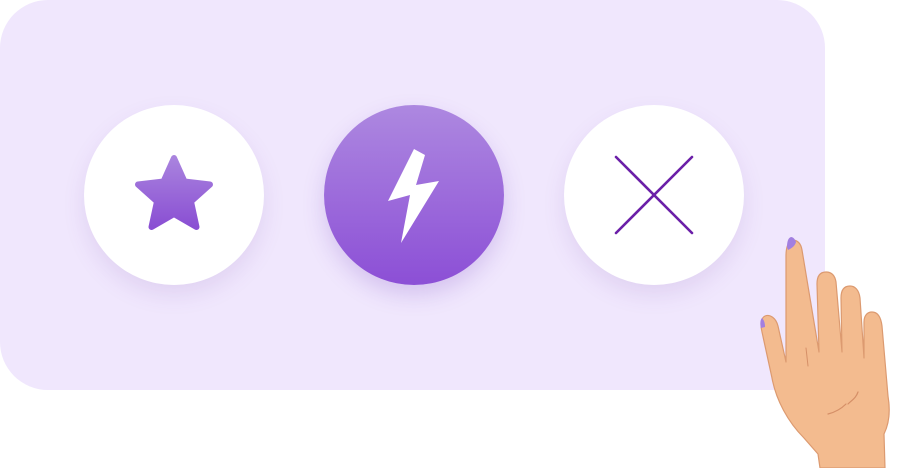  I want to click on star-icon, so click(174, 192).